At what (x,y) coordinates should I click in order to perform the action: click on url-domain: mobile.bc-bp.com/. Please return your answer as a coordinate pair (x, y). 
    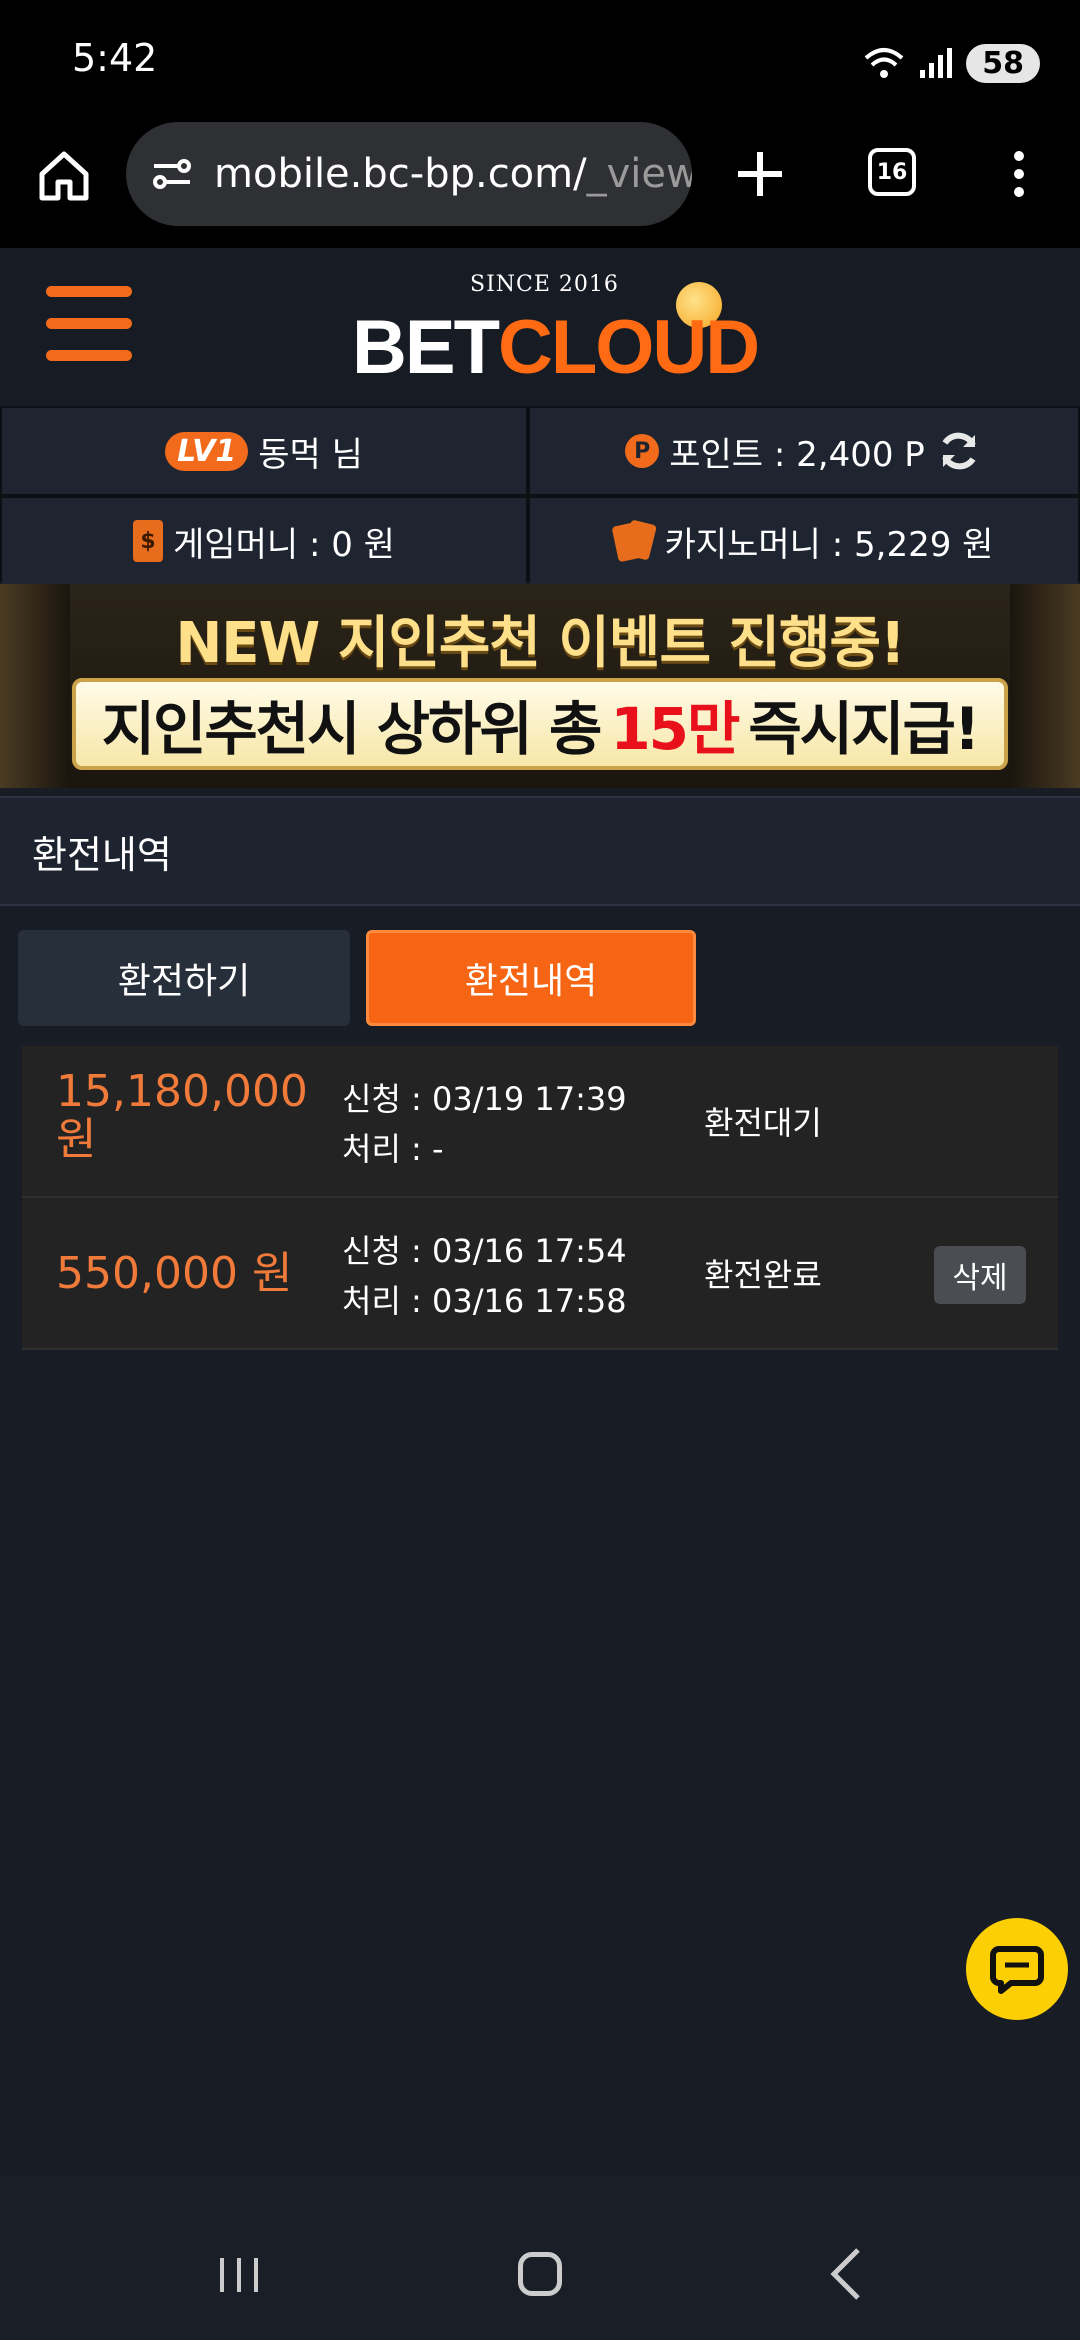
    Looking at the image, I should click on (400, 174).